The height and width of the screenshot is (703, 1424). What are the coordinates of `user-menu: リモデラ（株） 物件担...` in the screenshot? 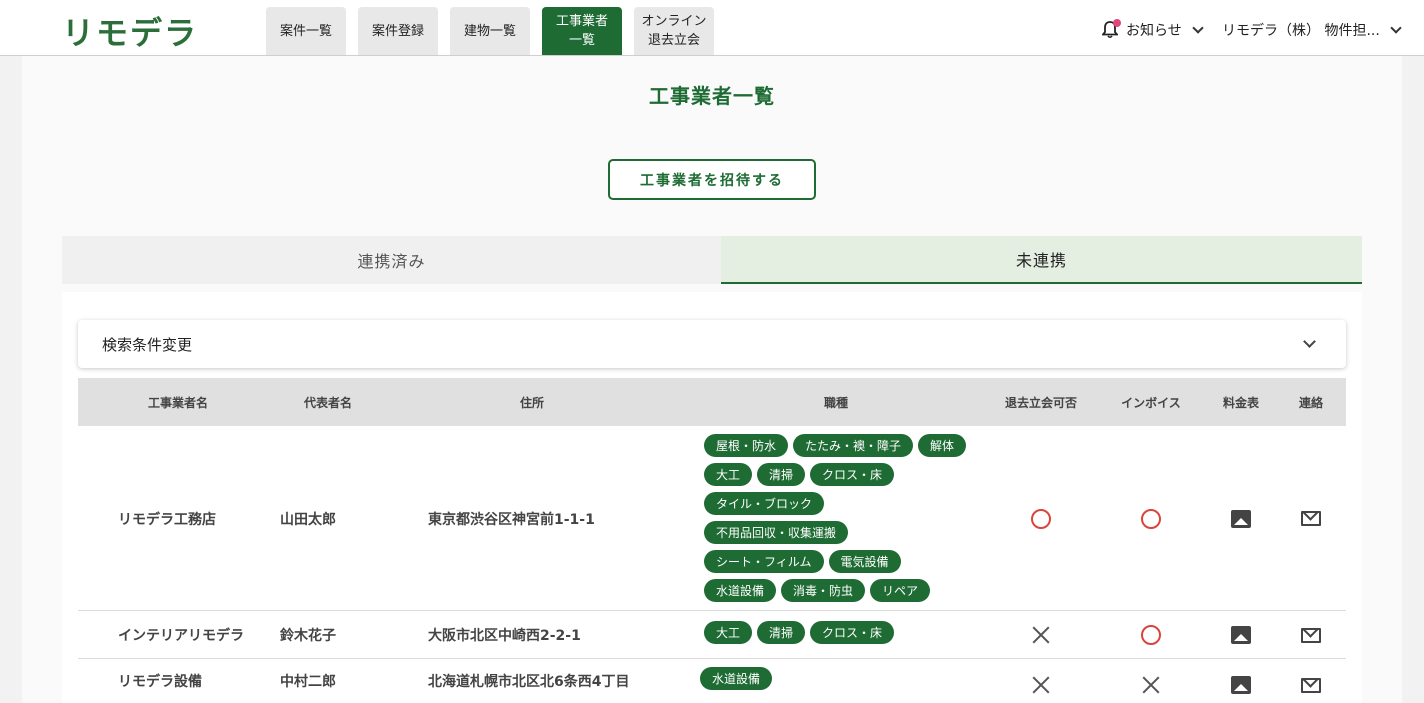 It's located at (1312, 30).